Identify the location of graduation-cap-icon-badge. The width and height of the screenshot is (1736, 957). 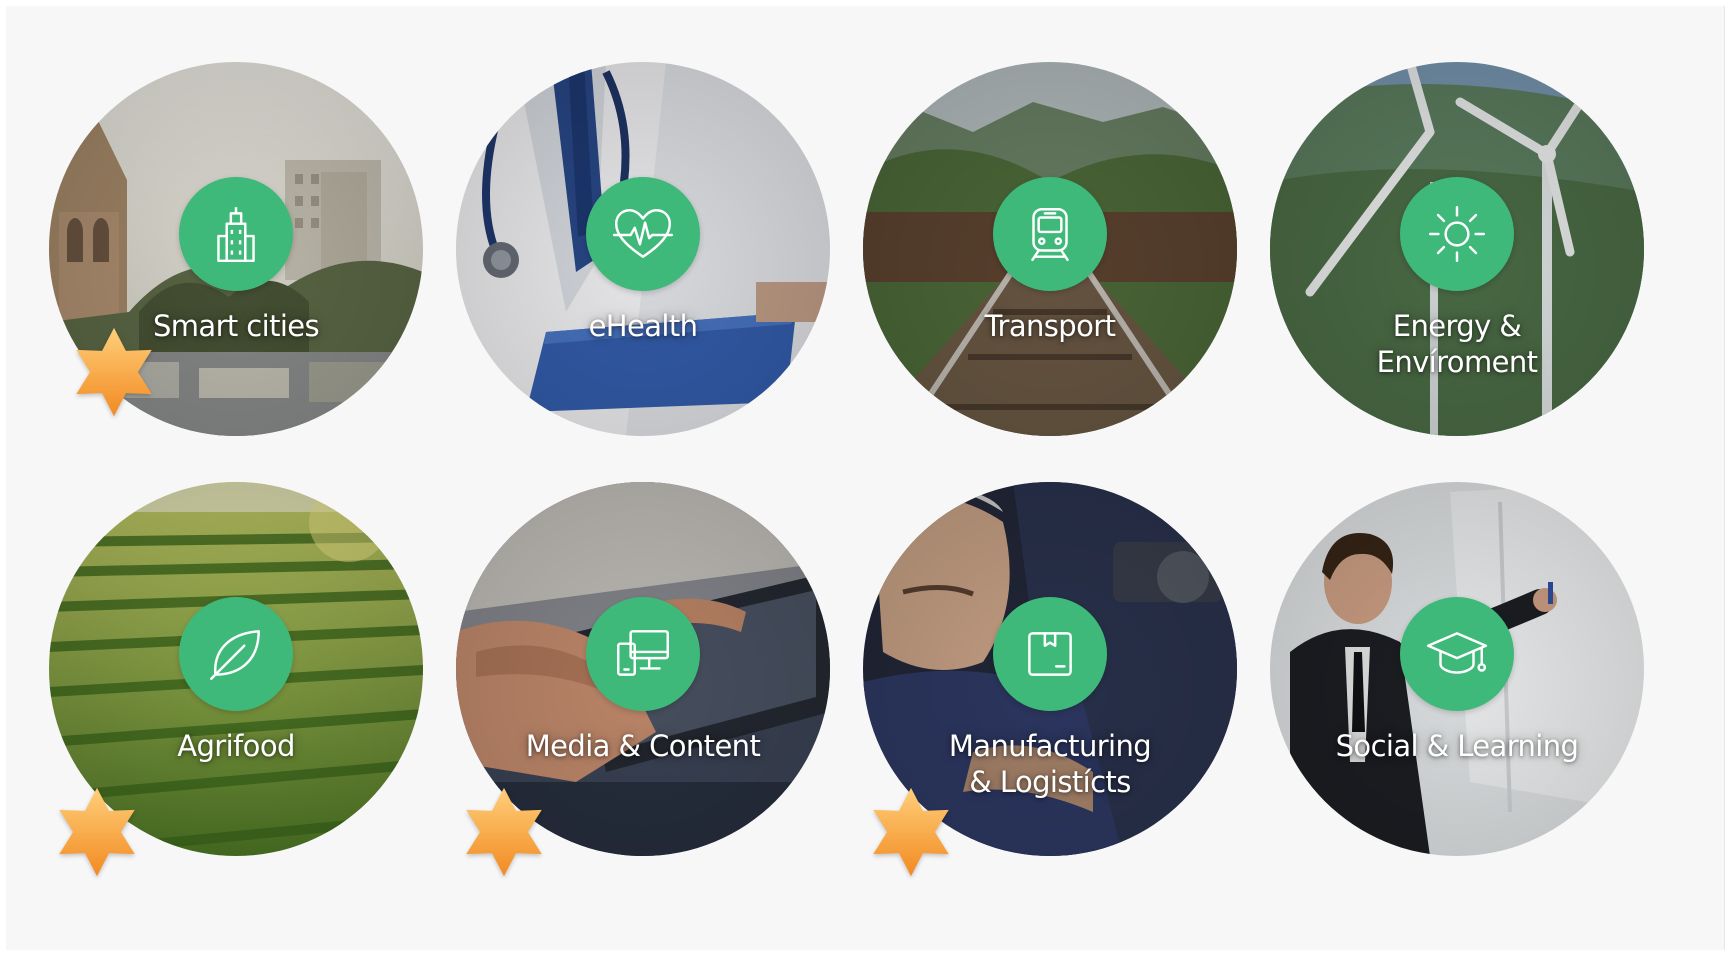
(1457, 654).